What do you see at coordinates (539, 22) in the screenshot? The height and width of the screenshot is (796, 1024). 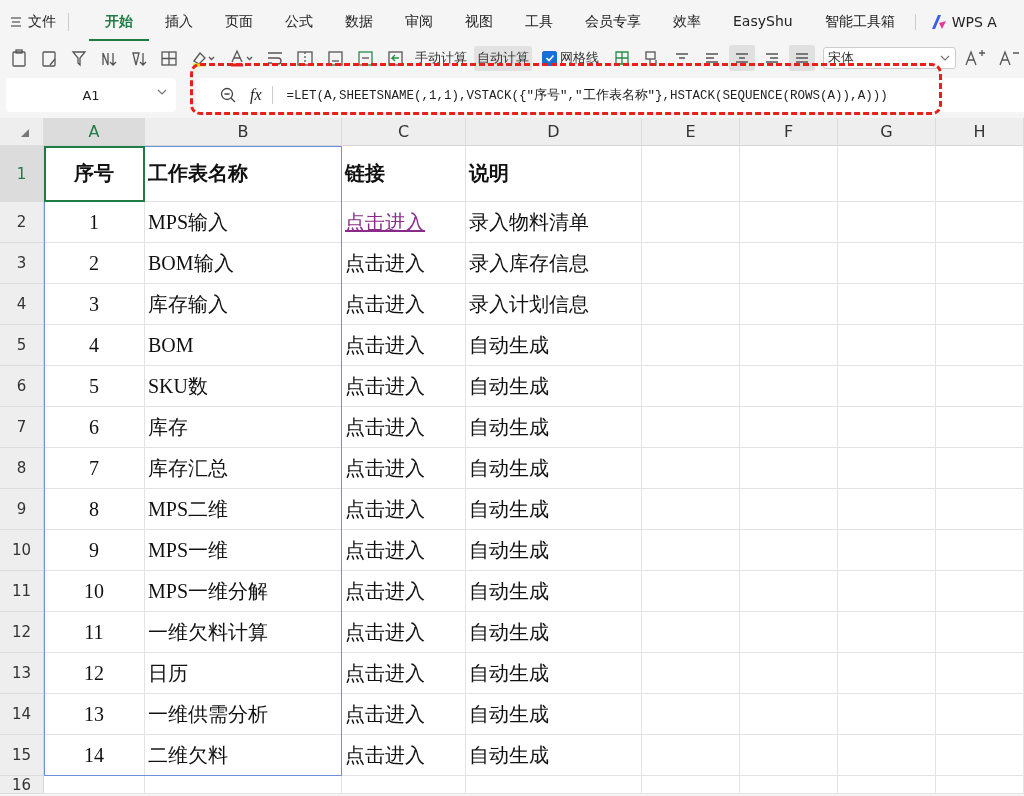 I see `ribbon-tab: 工具` at bounding box center [539, 22].